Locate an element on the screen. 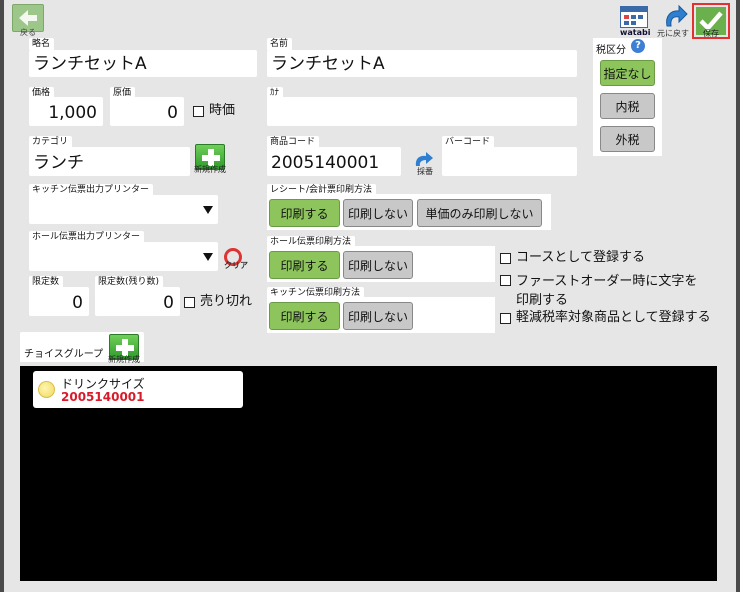  kitchen-printer-select is located at coordinates (123, 209).